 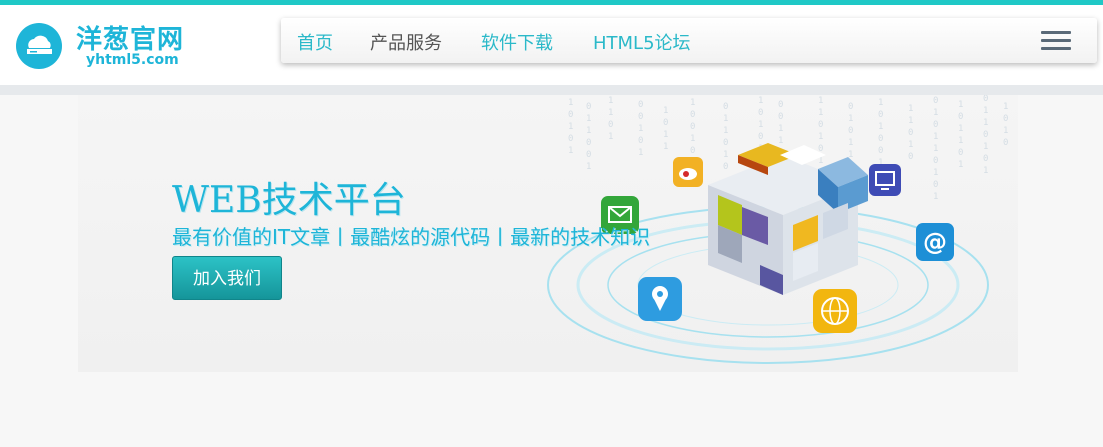 What do you see at coordinates (688, 172) in the screenshot?
I see `weibo-icon` at bounding box center [688, 172].